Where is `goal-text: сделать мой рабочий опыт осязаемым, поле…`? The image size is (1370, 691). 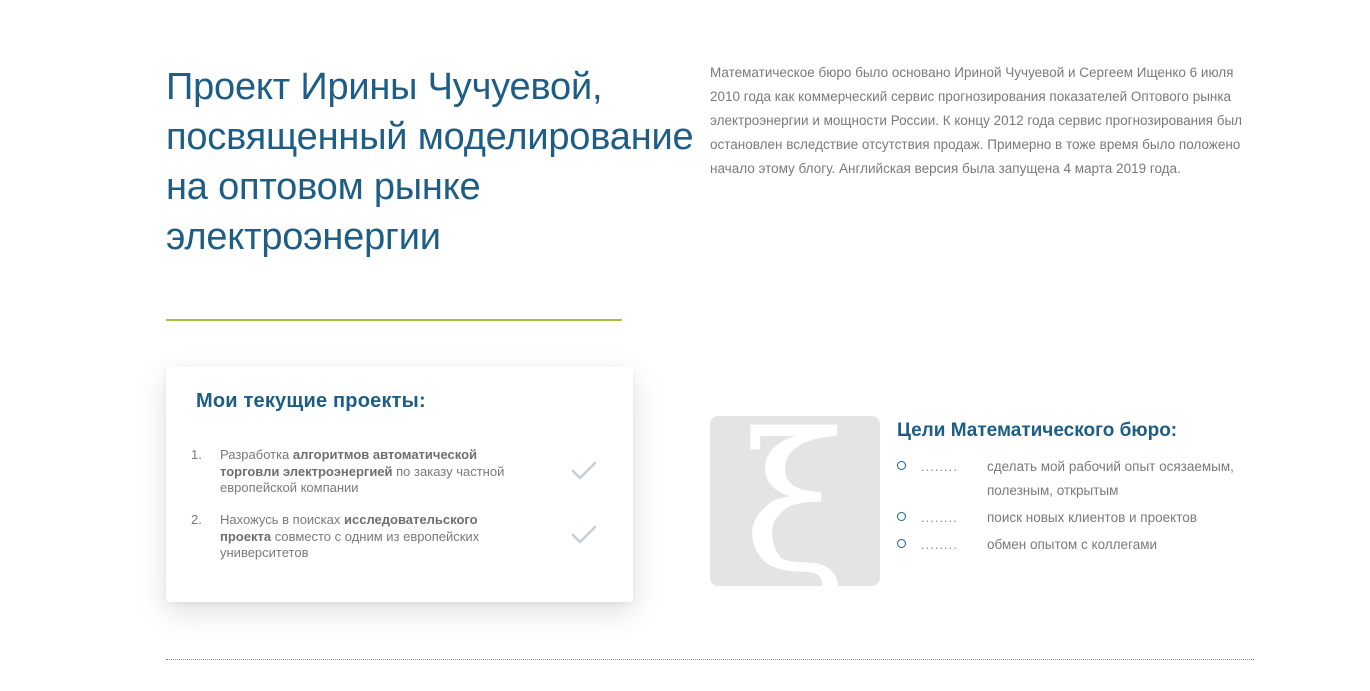 goal-text: сделать мой рабочий опыт осязаемым, поле… is located at coordinates (1110, 478).